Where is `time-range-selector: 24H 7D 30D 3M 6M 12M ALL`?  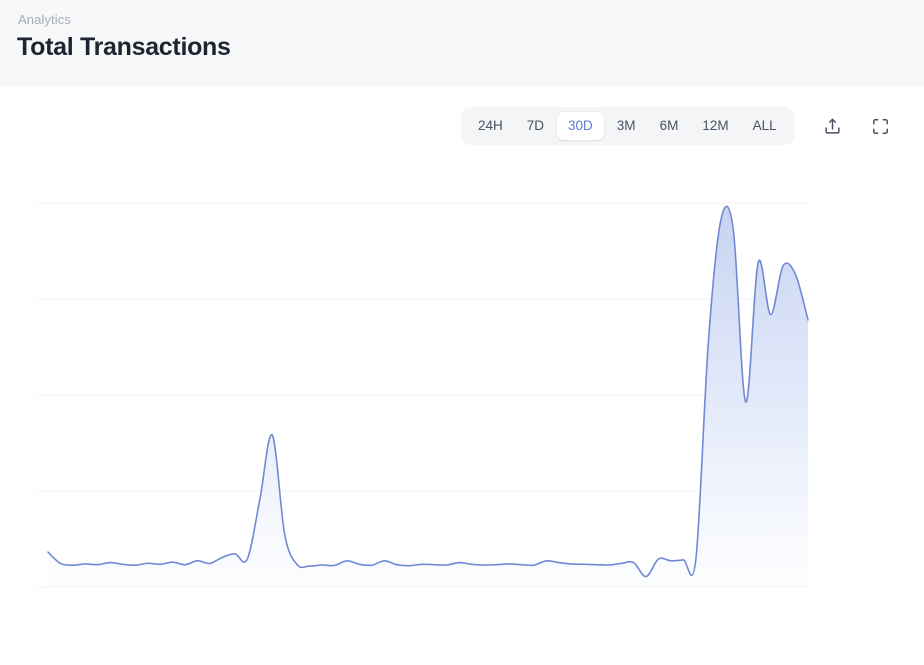 time-range-selector: 24H 7D 30D 3M 6M 12M ALL is located at coordinates (627, 126).